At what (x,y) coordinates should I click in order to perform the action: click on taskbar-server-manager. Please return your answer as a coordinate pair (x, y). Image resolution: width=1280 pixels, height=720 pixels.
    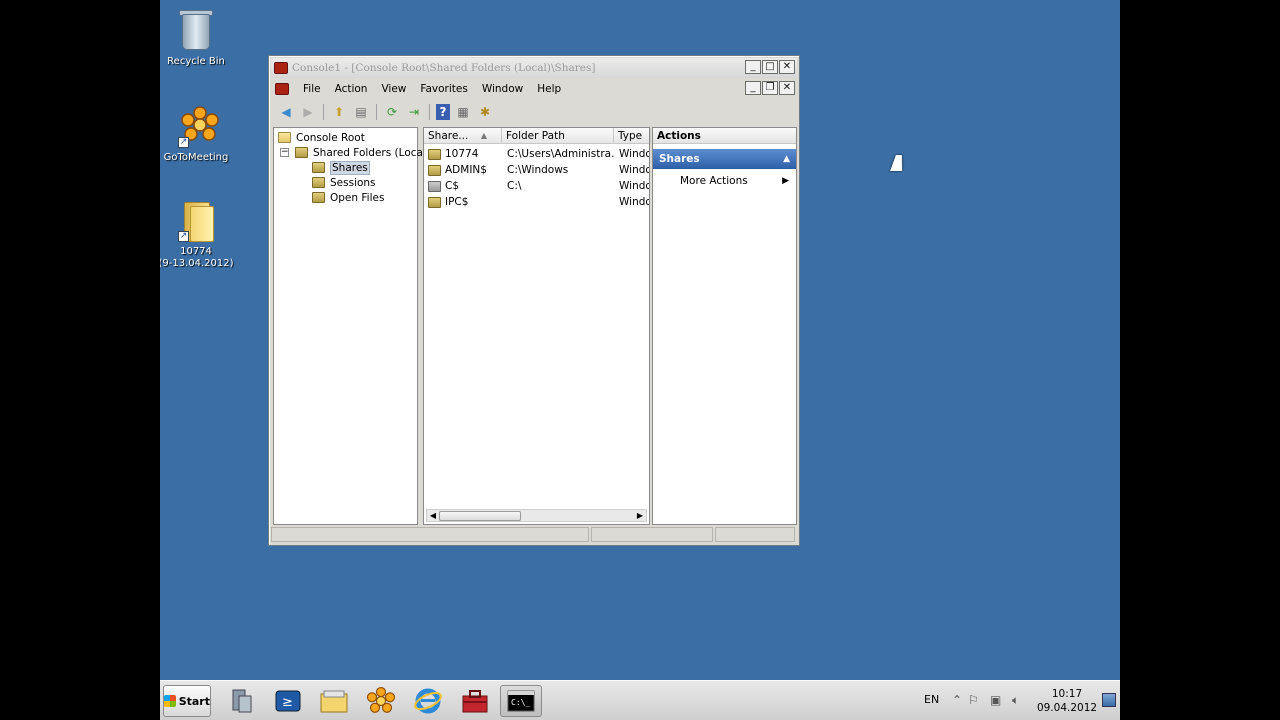
    Looking at the image, I should click on (241, 701).